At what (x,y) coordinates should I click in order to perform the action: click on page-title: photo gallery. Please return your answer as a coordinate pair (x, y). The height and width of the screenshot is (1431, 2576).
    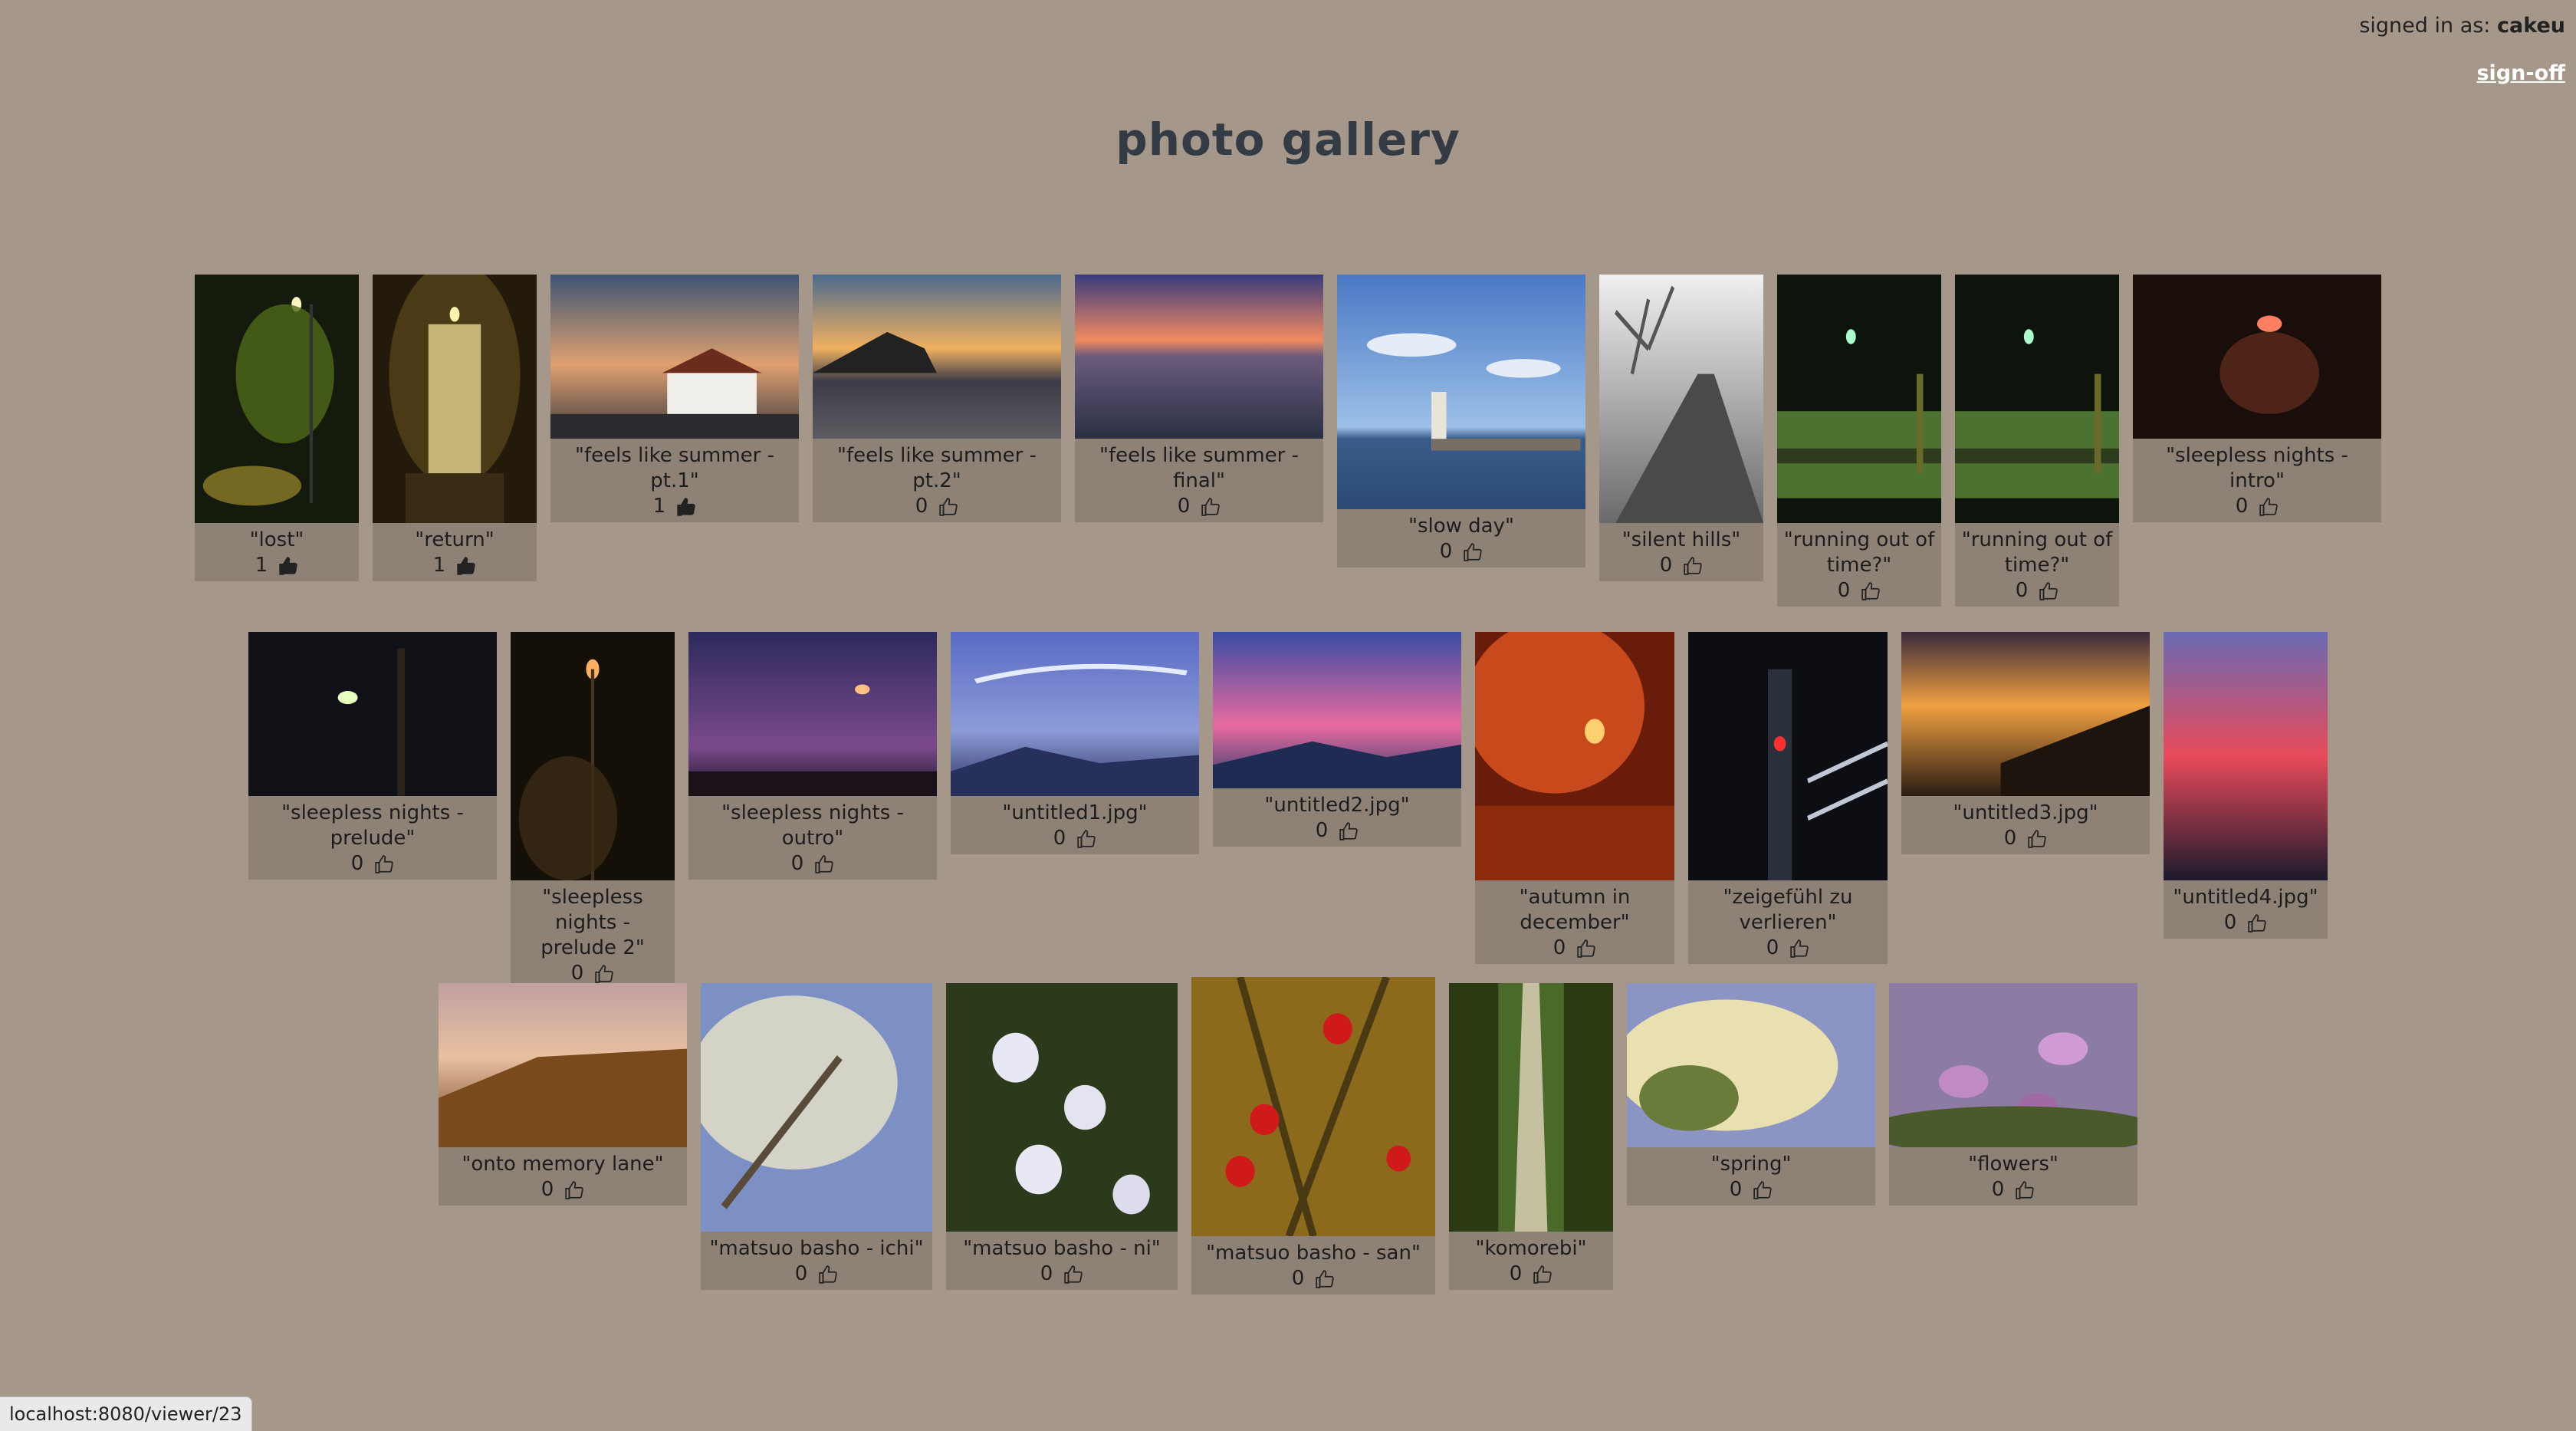
    Looking at the image, I should click on (1288, 140).